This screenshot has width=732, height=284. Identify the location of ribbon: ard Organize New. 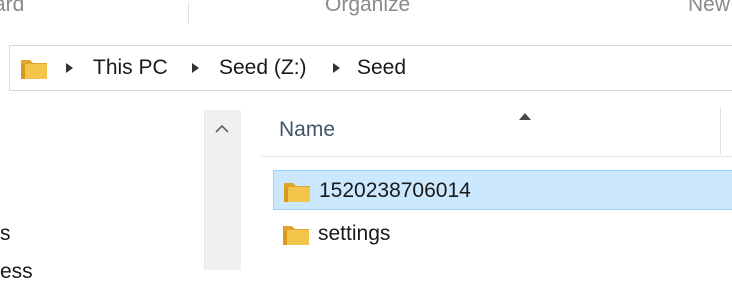
(366, 15).